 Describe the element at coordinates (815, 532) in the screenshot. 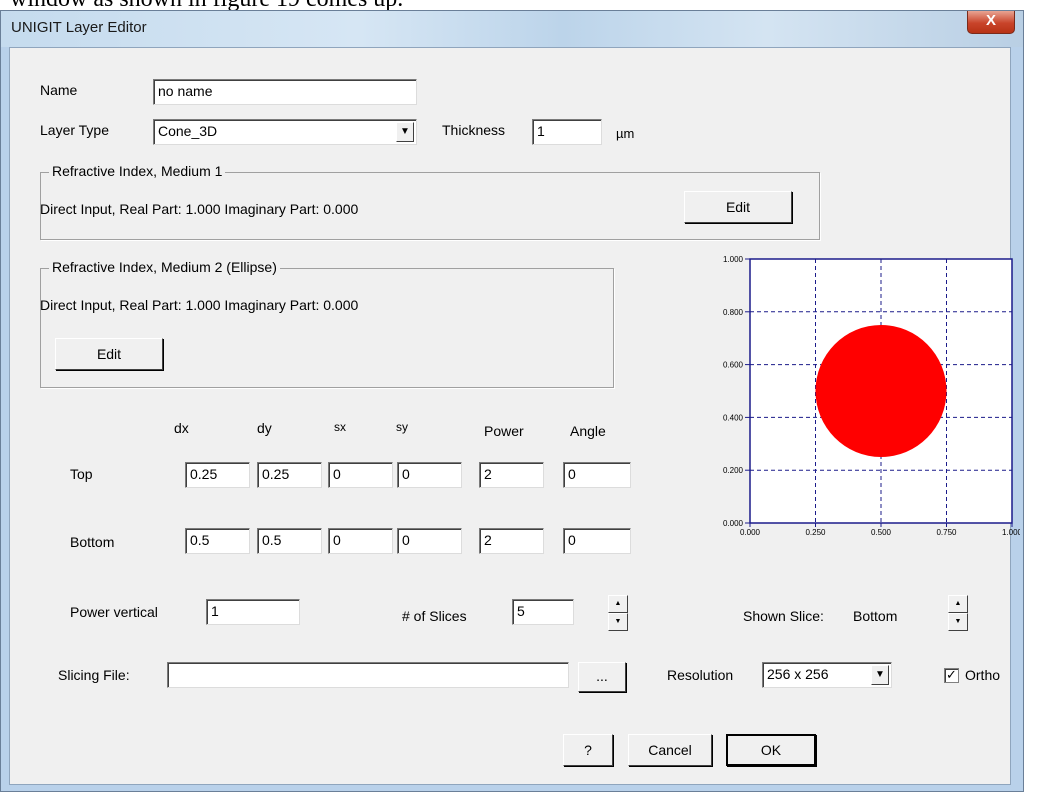

I see `x-tick-label: 0.250` at that location.